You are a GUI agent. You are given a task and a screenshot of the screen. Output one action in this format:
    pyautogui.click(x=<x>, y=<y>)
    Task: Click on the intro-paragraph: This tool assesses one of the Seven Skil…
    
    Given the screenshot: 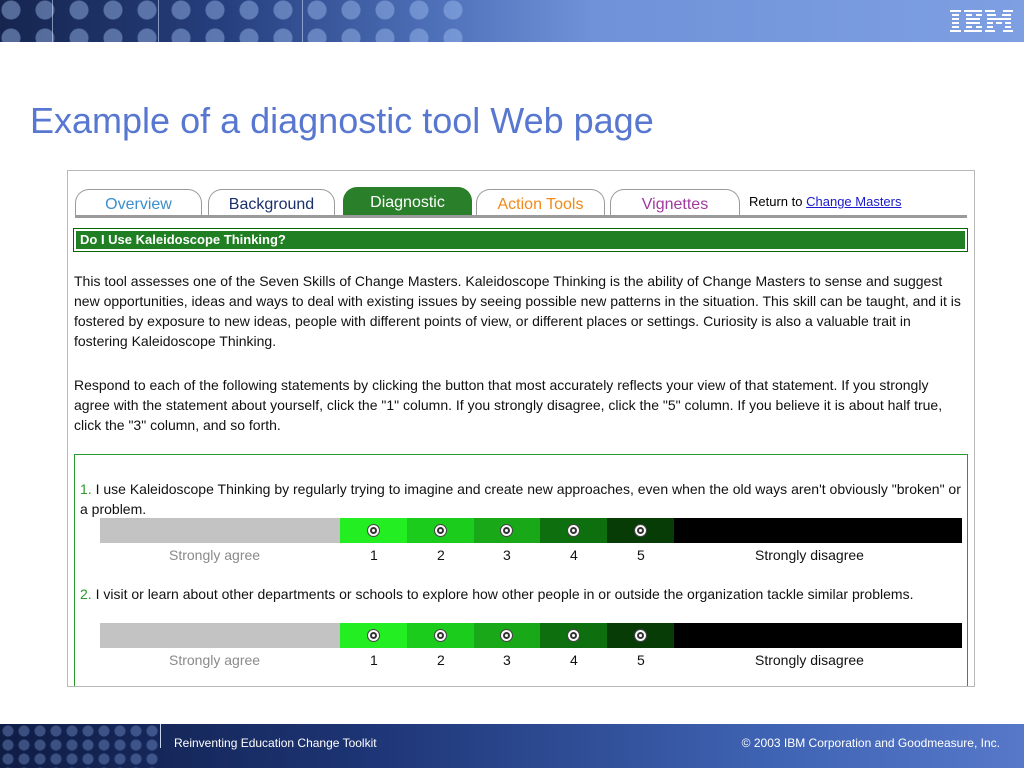 What is the action you would take?
    pyautogui.click(x=517, y=311)
    